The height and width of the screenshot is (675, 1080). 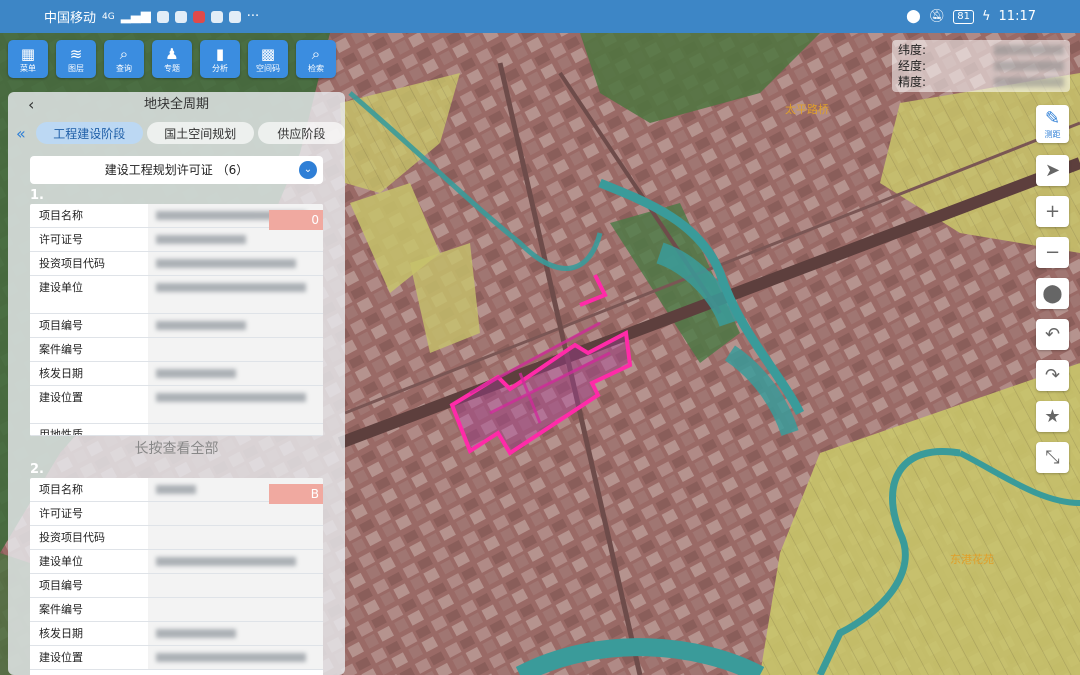 I want to click on minus-icon: −, so click(x=1052, y=252).